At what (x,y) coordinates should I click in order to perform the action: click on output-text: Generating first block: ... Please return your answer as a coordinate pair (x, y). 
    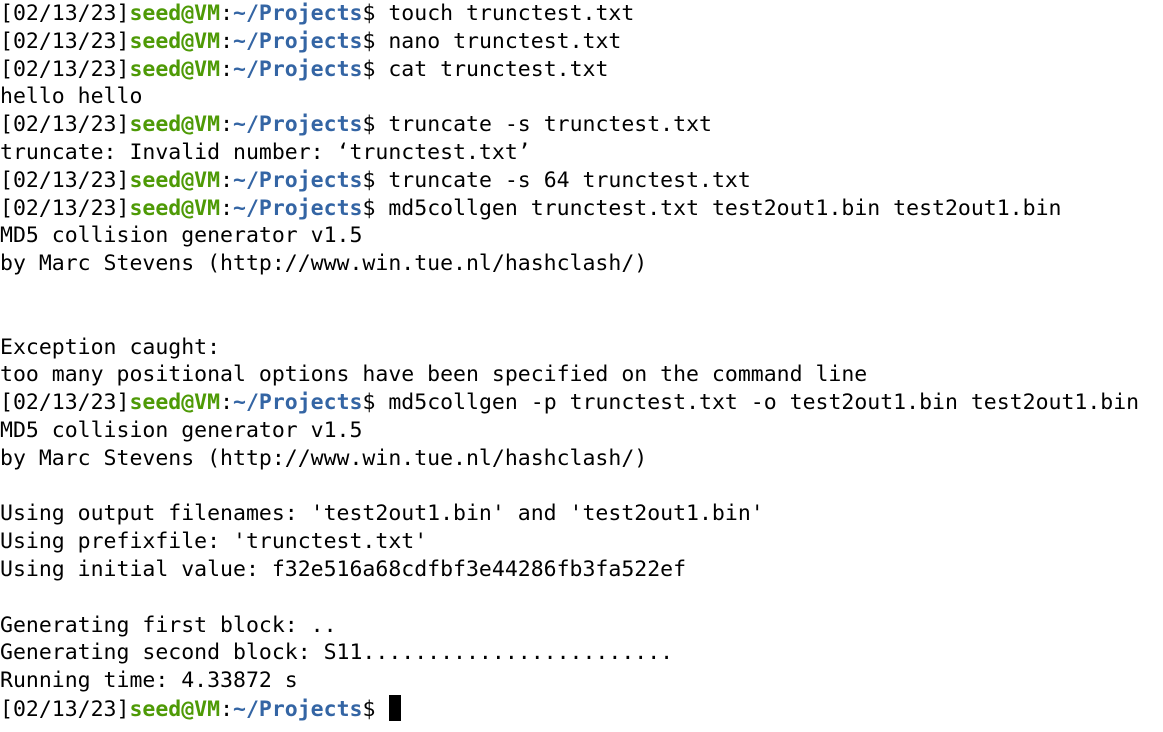
    Looking at the image, I should click on (168, 625).